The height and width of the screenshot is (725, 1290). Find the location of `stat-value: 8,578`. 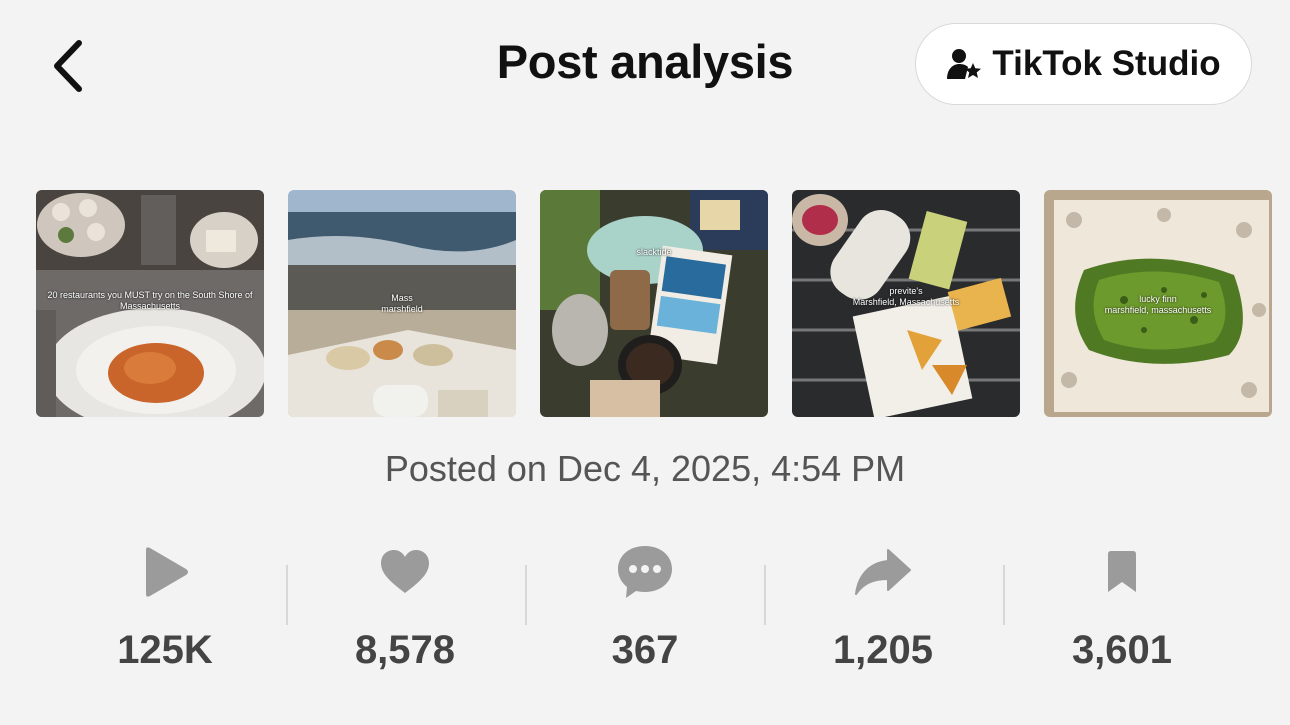

stat-value: 8,578 is located at coordinates (405, 650).